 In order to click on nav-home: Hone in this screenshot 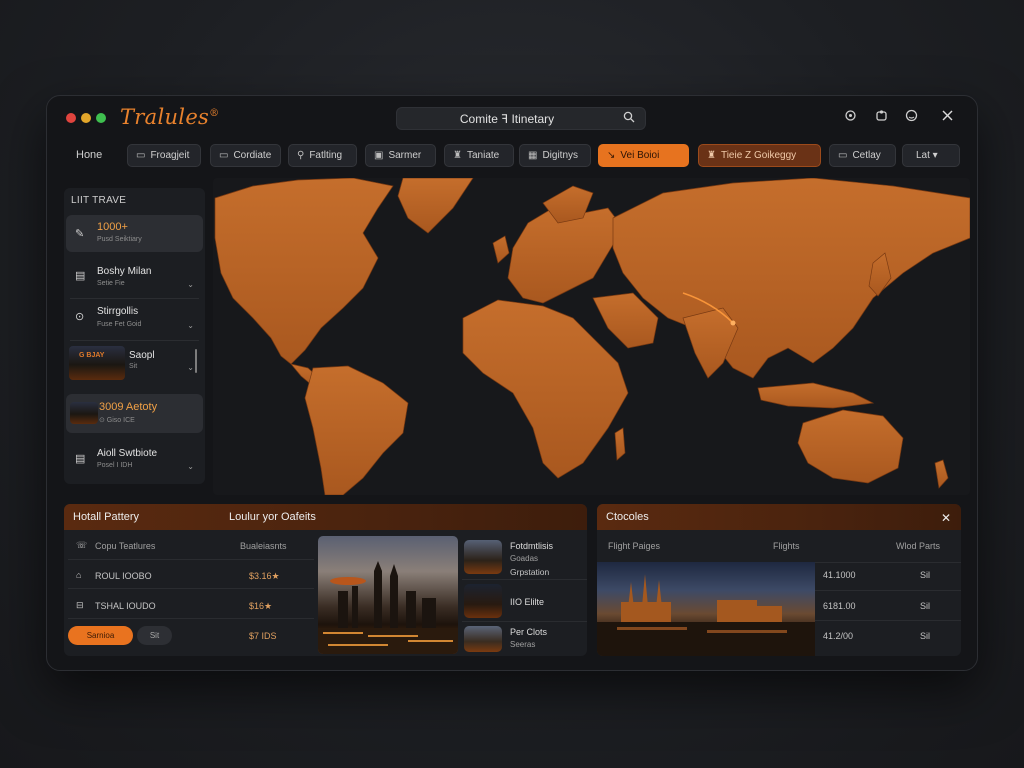, I will do `click(92, 155)`.